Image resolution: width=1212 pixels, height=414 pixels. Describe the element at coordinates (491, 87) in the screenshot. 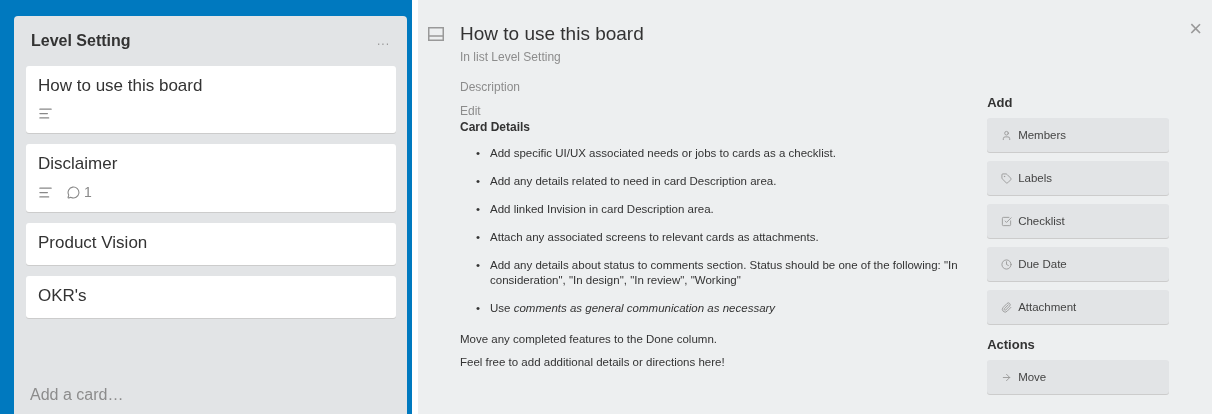

I see `description-label: Description` at that location.